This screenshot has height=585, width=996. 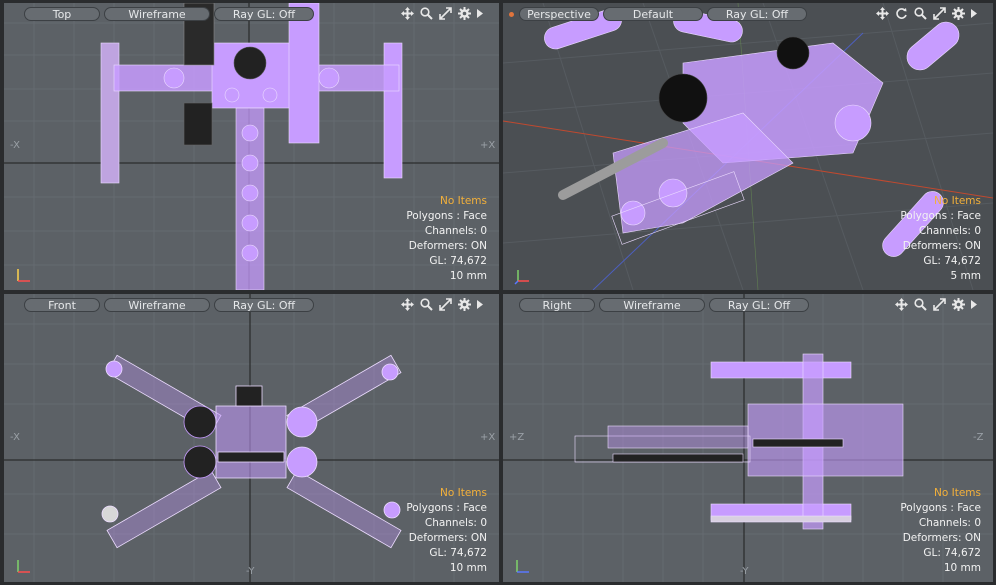 I want to click on view-selector: Front, so click(x=62, y=305).